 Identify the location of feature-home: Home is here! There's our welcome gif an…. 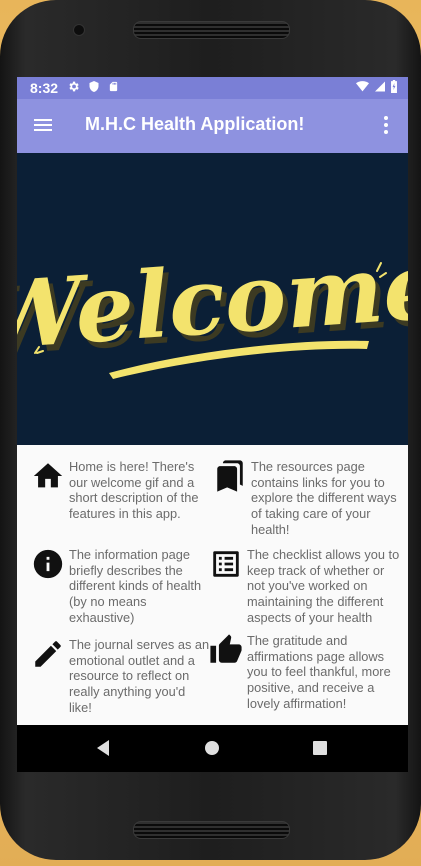
(121, 490).